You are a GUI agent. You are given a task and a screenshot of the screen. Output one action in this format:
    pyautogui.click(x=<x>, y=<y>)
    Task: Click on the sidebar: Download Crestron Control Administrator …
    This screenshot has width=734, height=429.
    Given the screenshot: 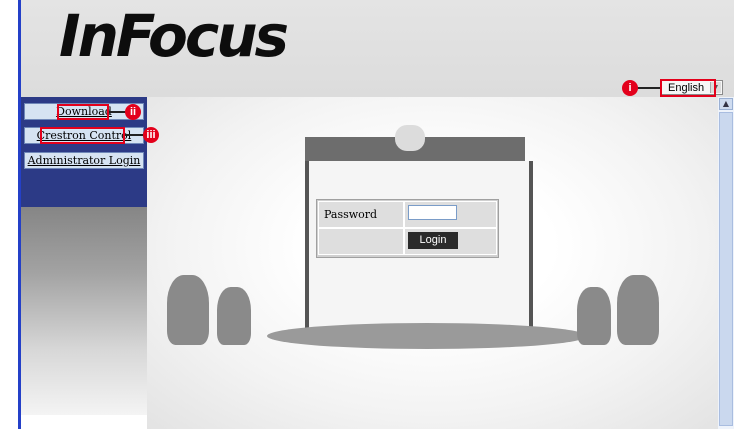 What is the action you would take?
    pyautogui.click(x=84, y=256)
    